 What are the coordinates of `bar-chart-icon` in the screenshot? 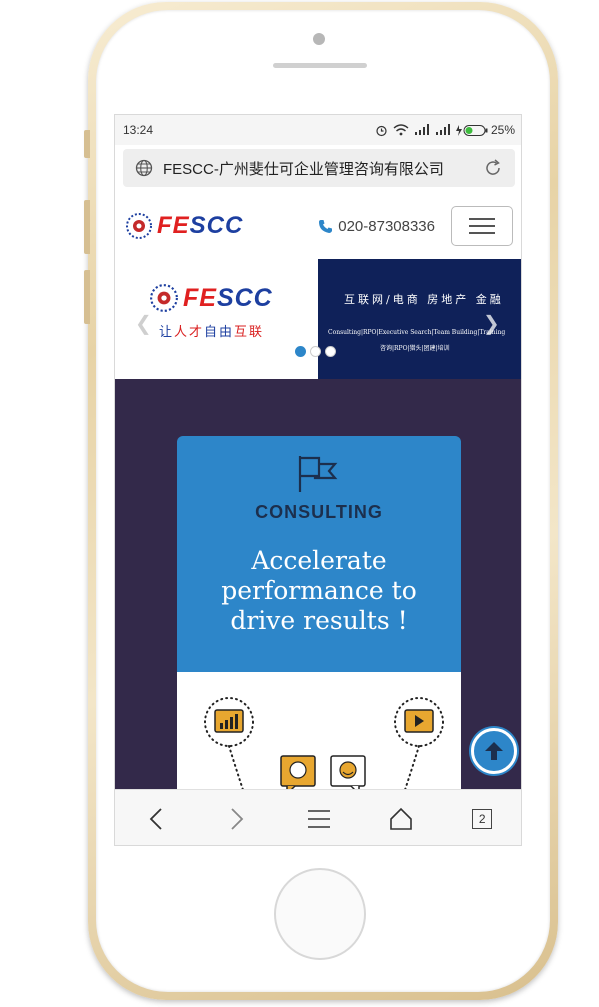 It's located at (229, 721).